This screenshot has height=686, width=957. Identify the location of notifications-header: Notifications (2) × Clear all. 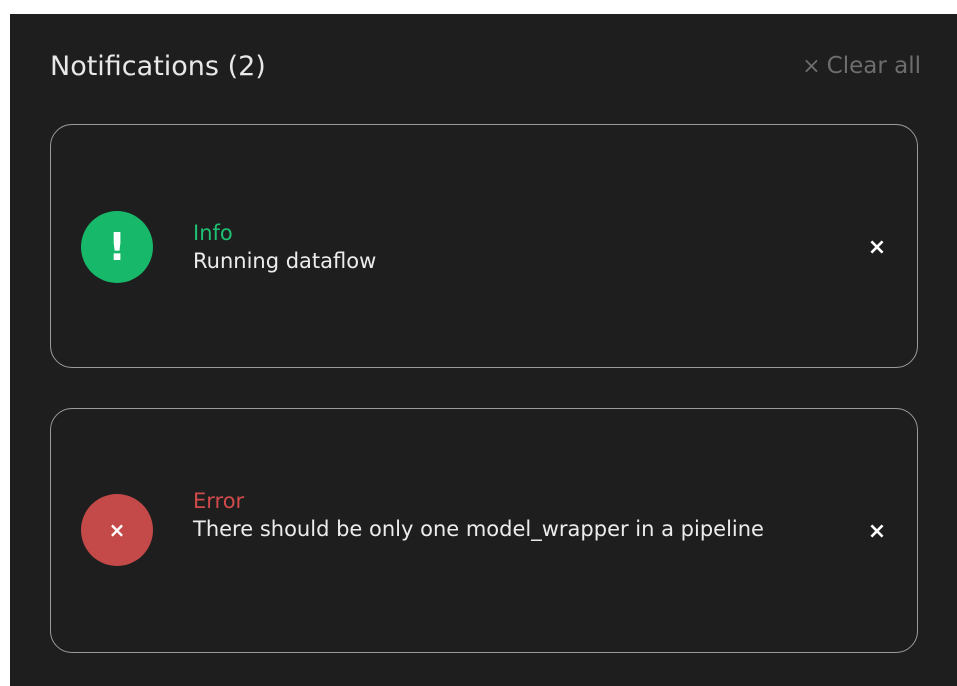
(485, 66).